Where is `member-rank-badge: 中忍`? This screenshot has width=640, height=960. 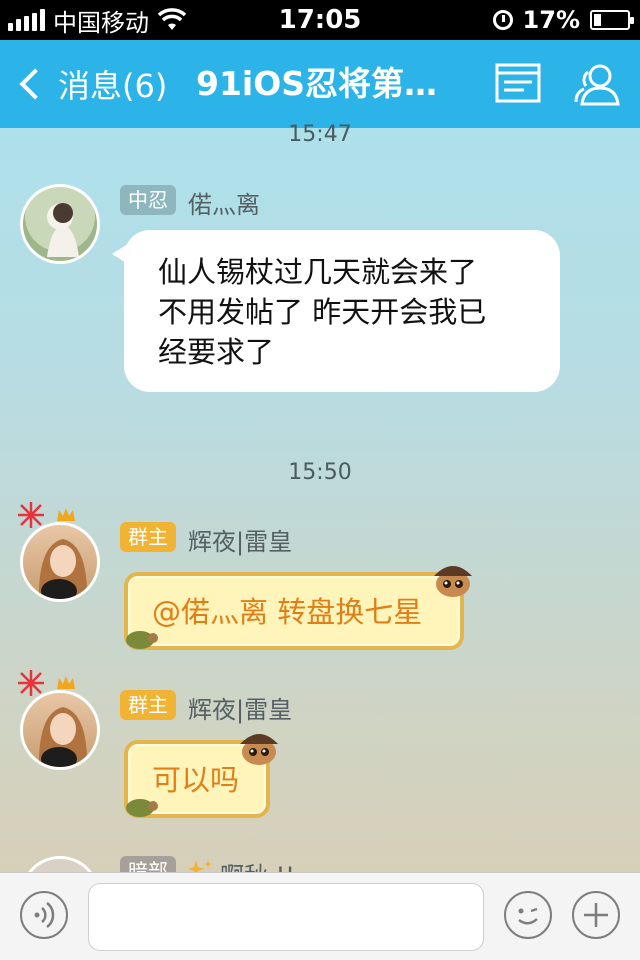 member-rank-badge: 中忍 is located at coordinates (148, 200).